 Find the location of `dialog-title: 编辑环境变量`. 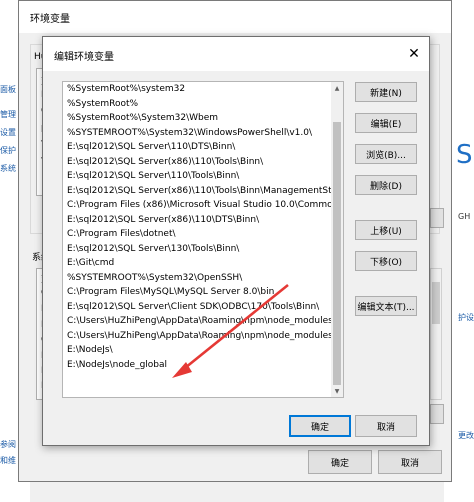

dialog-title: 编辑环境变量 is located at coordinates (84, 57).